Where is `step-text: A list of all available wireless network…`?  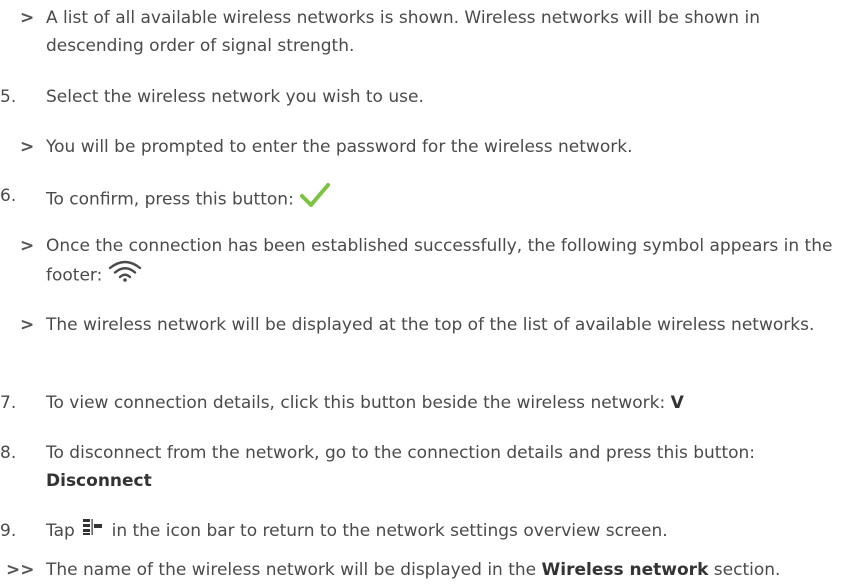
step-text: A list of all available wireless network… is located at coordinates (403, 32).